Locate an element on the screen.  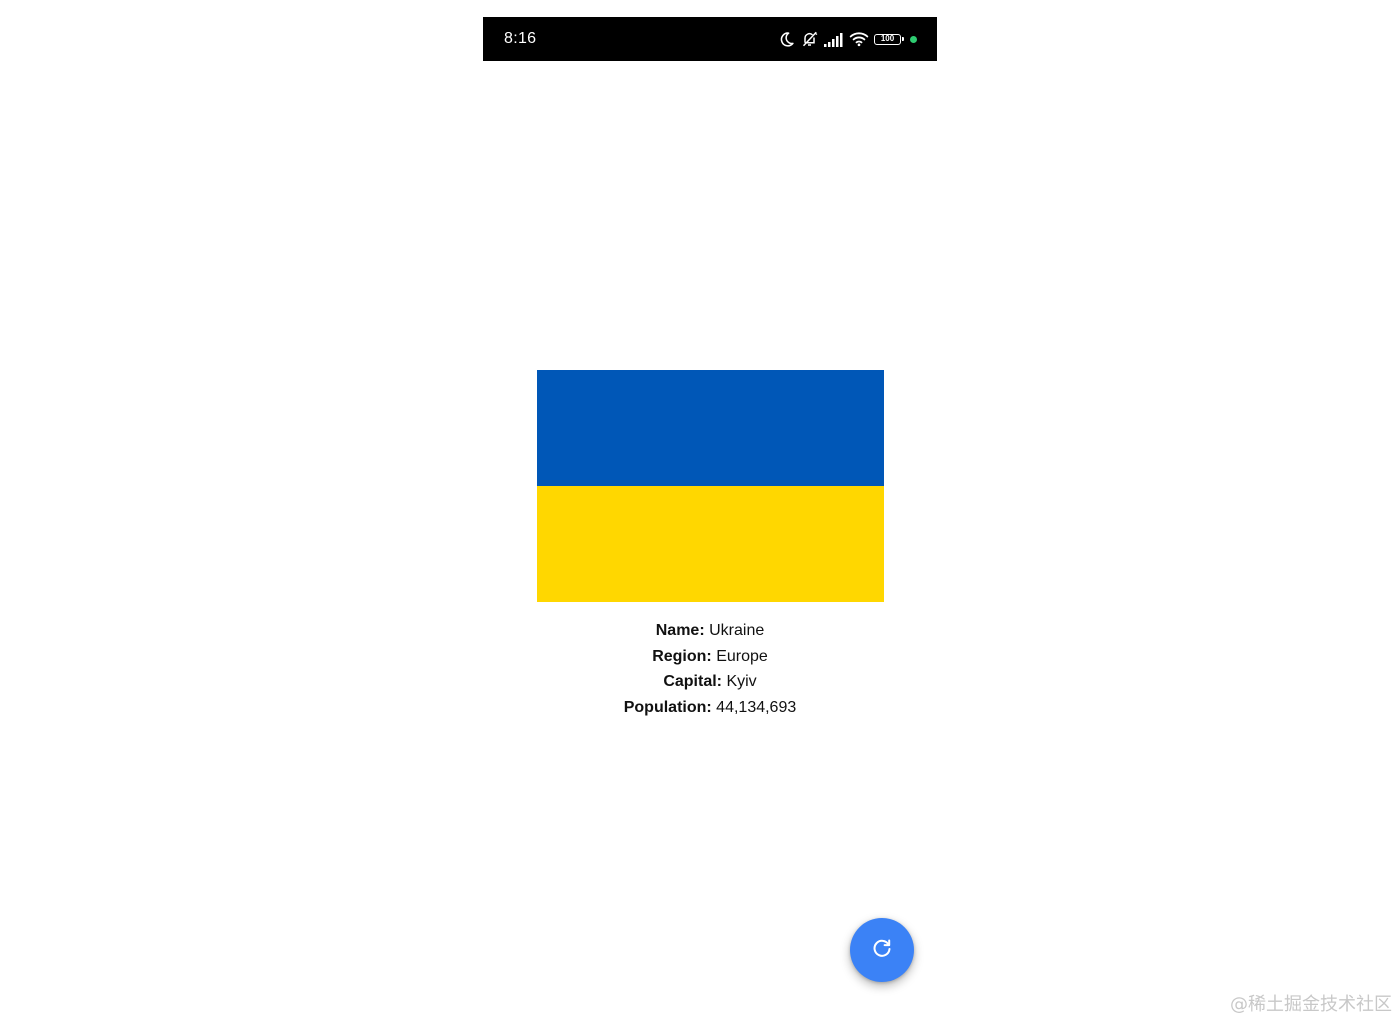
region-row: Region: Europe is located at coordinates (710, 657).